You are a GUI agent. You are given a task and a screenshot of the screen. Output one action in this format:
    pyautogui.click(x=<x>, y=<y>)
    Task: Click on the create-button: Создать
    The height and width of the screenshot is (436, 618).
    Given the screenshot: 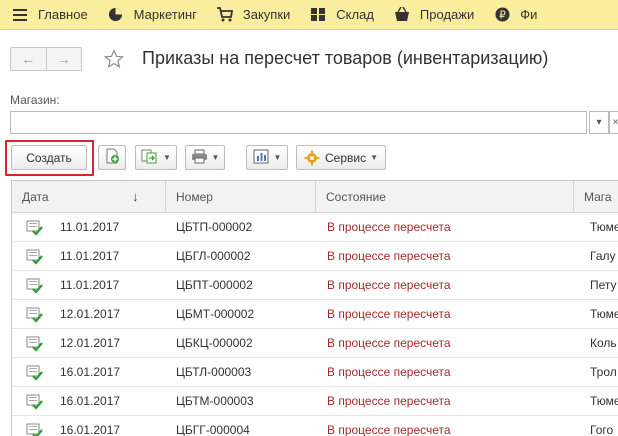 What is the action you would take?
    pyautogui.click(x=49, y=157)
    